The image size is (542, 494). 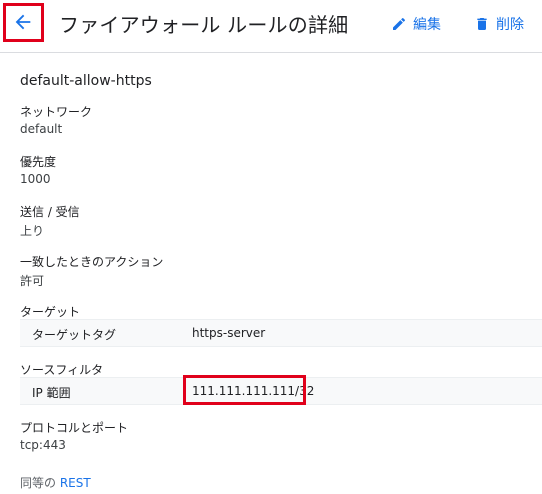 What do you see at coordinates (38, 483) in the screenshot?
I see `equivalent-prefix: 同等の` at bounding box center [38, 483].